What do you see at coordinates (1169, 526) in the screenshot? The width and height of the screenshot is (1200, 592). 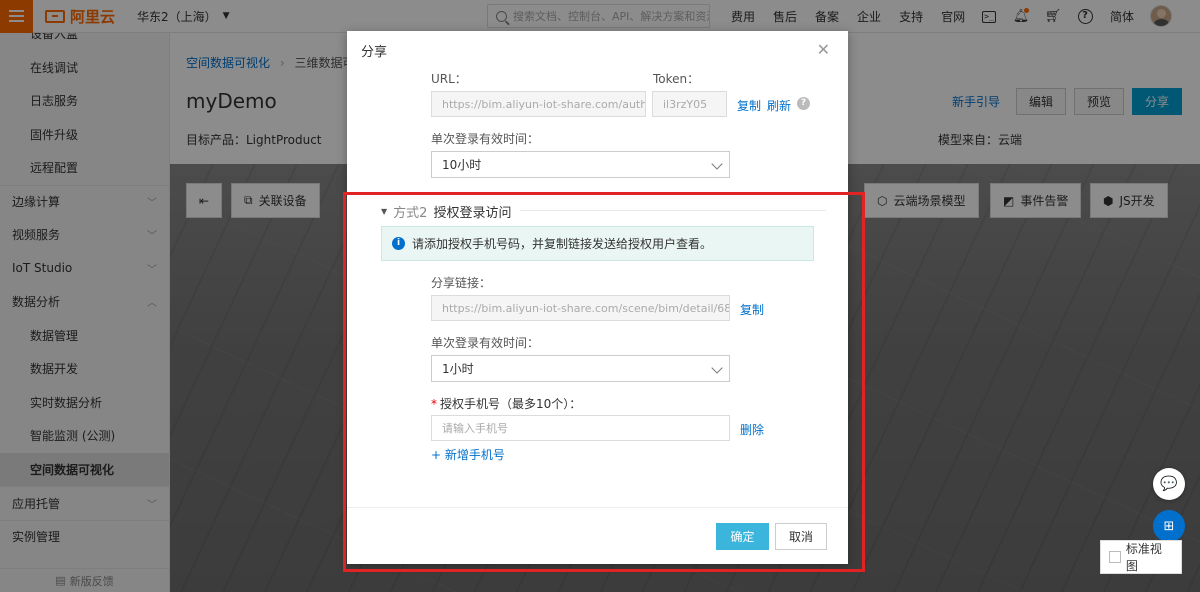 I see `grid-icon: ⊞` at bounding box center [1169, 526].